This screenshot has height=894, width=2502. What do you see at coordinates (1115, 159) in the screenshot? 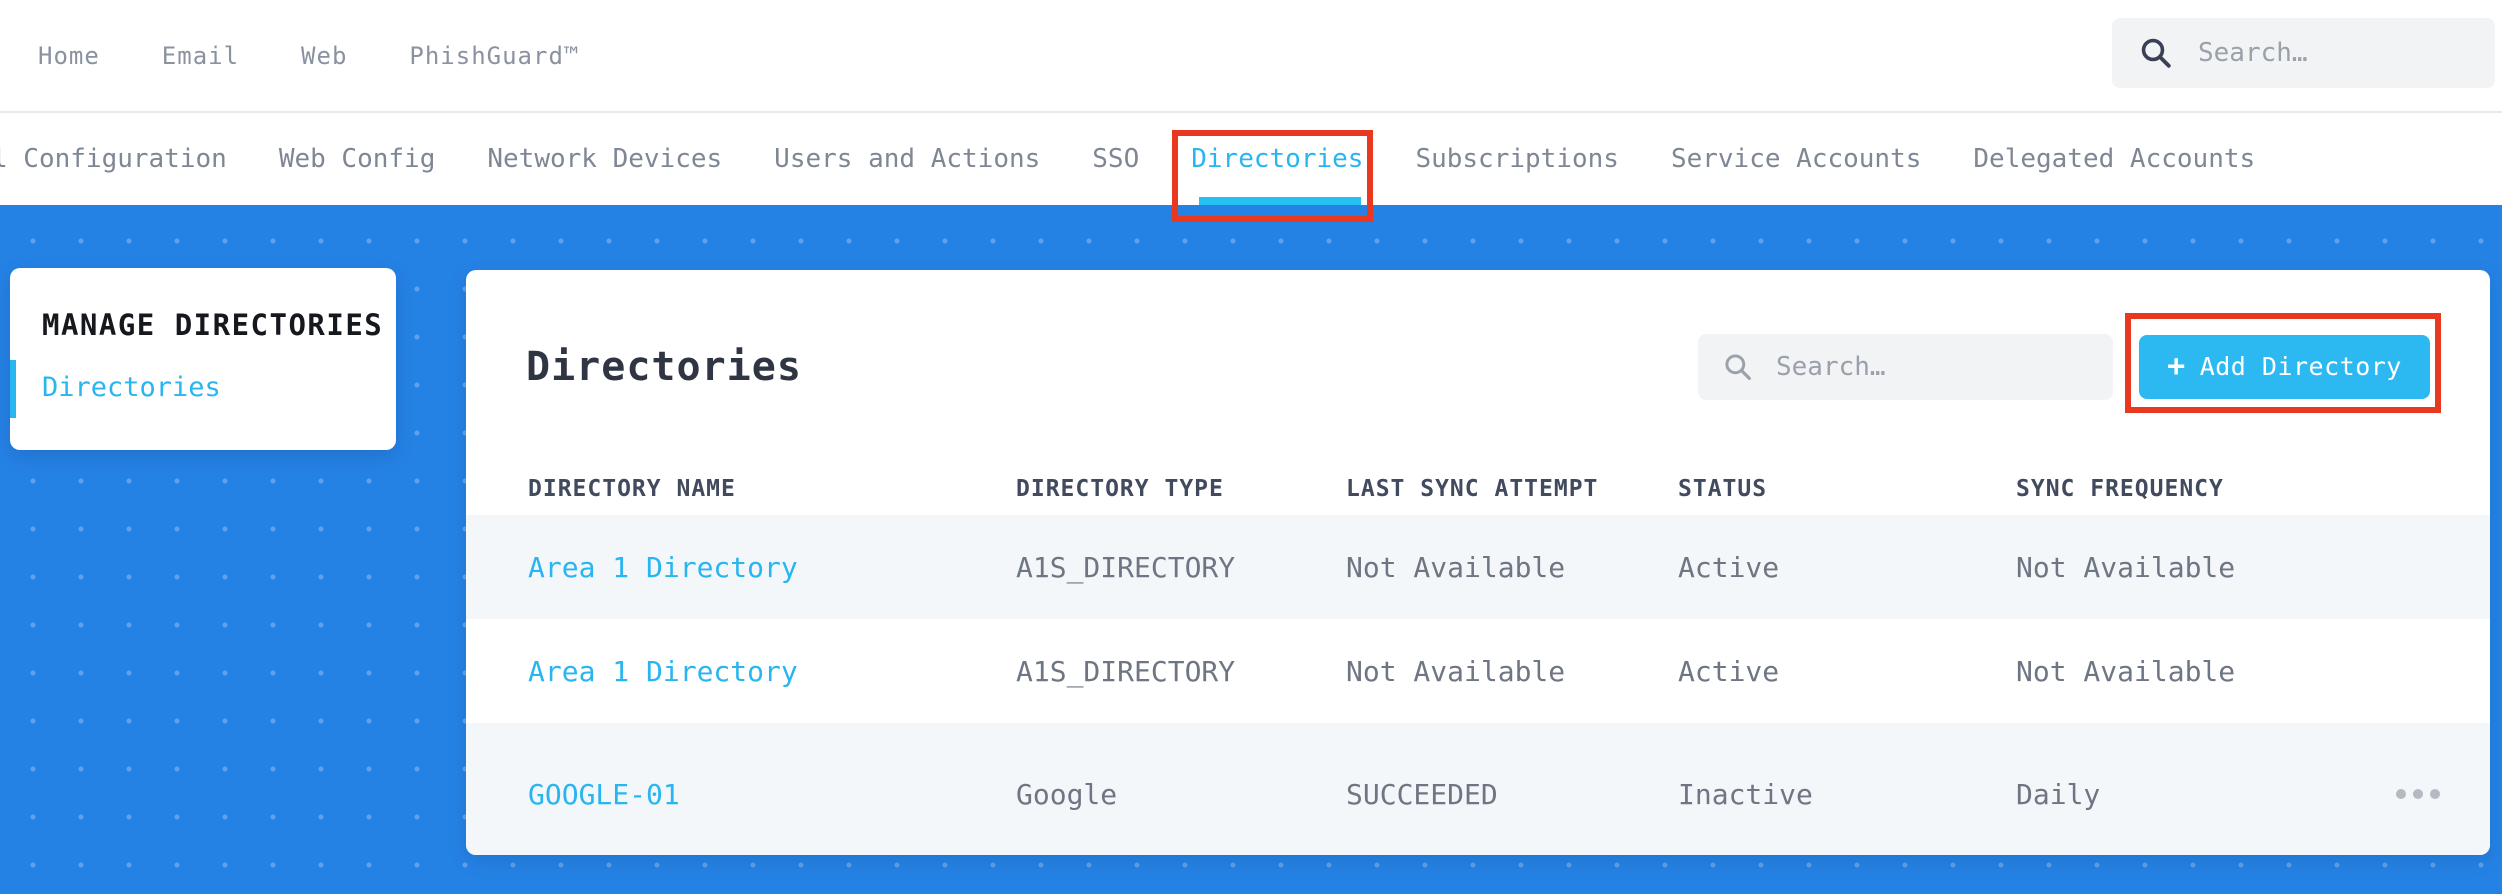
I see `tab-sso: SSO` at bounding box center [1115, 159].